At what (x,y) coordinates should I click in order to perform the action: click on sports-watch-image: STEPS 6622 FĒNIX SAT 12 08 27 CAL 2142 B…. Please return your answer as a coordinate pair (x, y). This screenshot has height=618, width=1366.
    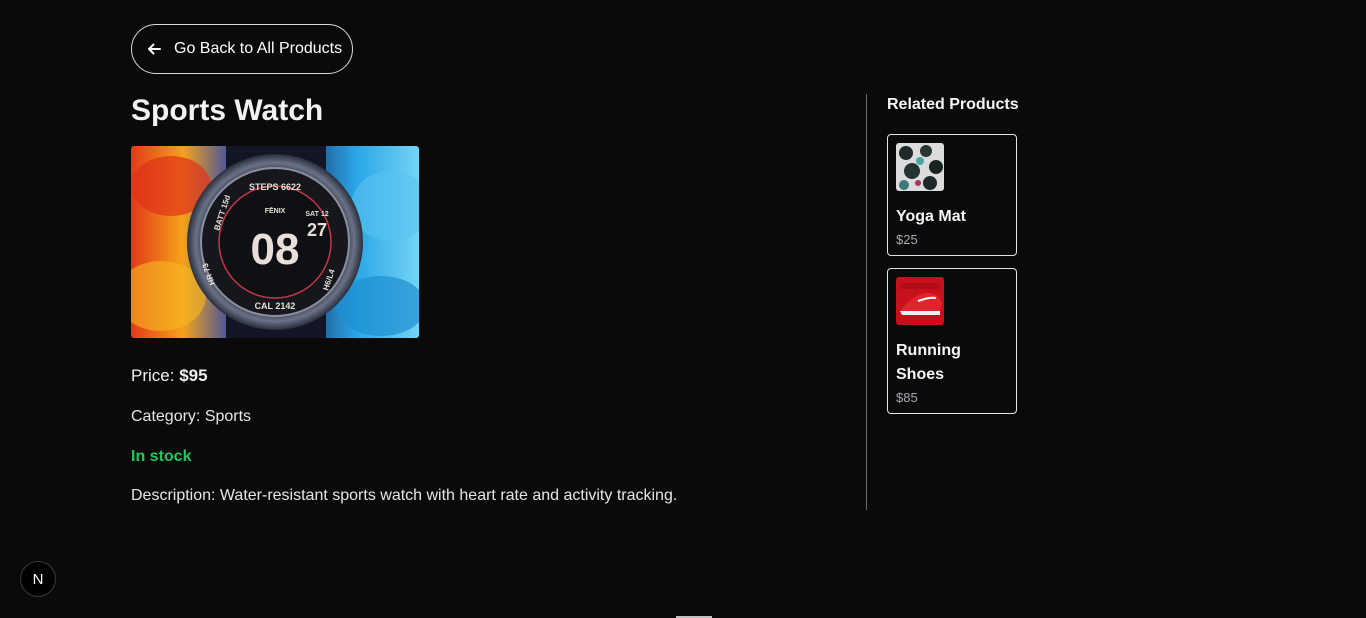
    Looking at the image, I should click on (275, 242).